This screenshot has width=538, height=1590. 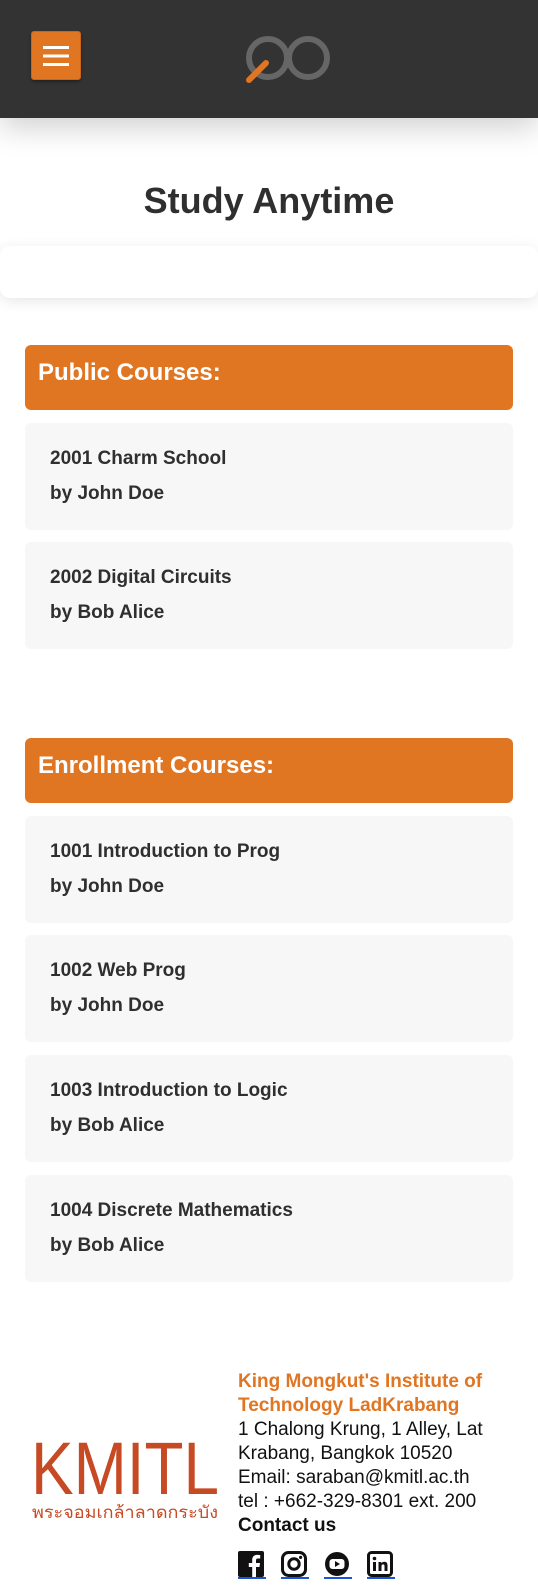 What do you see at coordinates (129, 372) in the screenshot?
I see `public-courses-heading: Public Courses:` at bounding box center [129, 372].